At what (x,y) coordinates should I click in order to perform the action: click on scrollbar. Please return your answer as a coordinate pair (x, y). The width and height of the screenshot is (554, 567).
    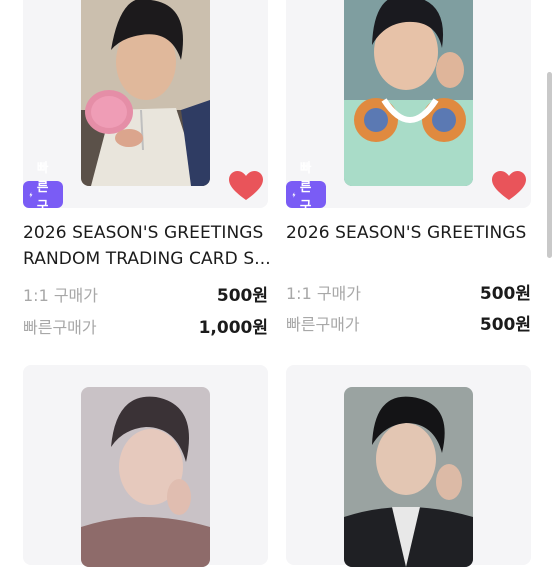
    Looking at the image, I should click on (549, 165).